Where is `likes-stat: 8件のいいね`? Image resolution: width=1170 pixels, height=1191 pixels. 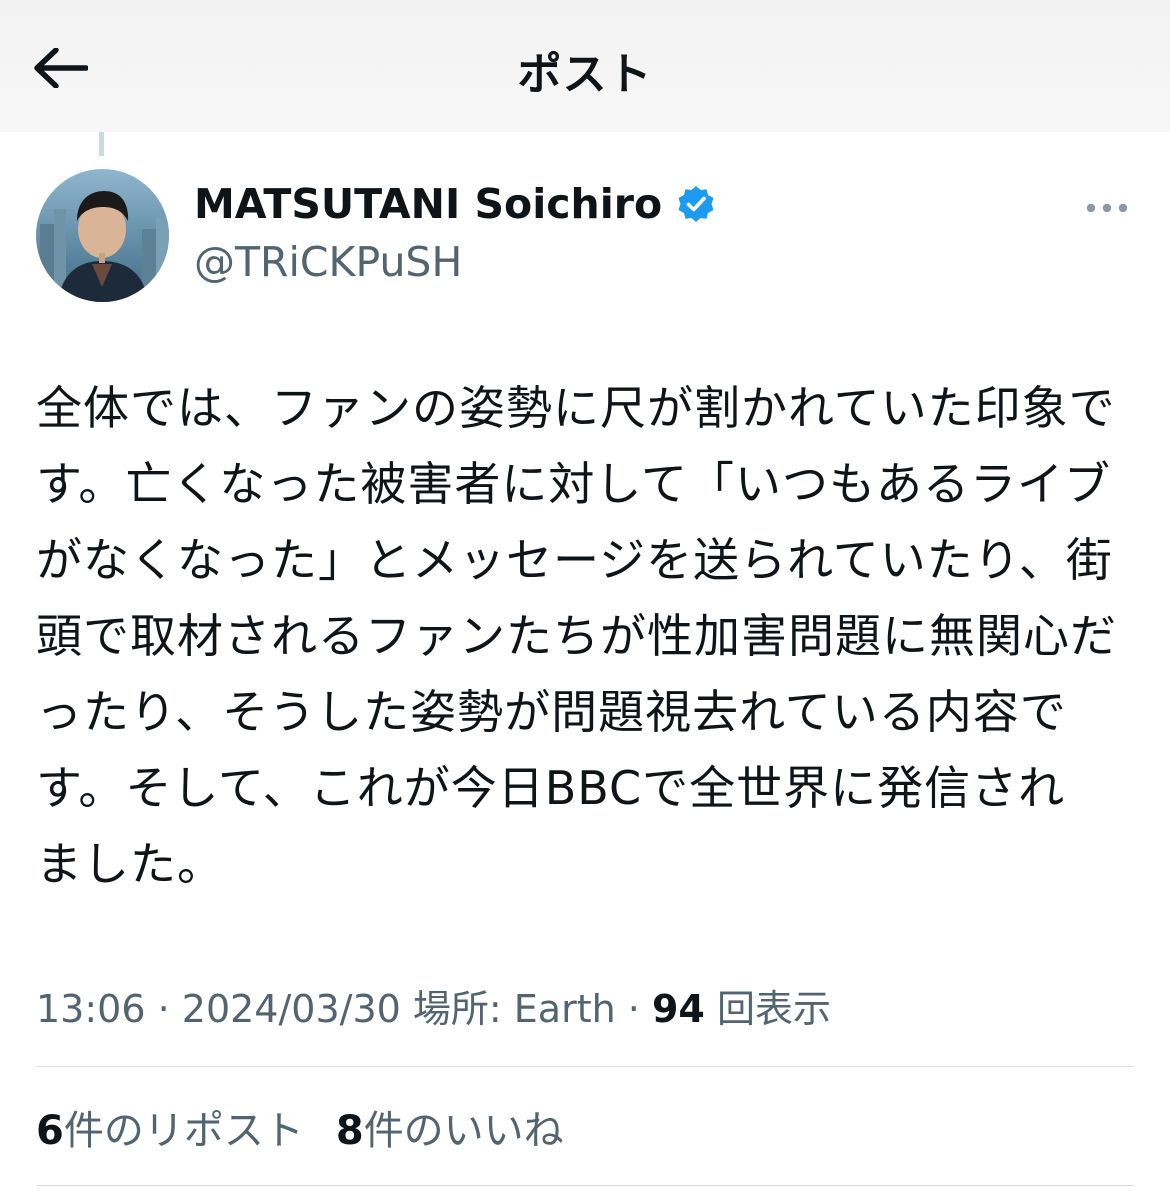 likes-stat: 8件のいいね is located at coordinates (450, 1127).